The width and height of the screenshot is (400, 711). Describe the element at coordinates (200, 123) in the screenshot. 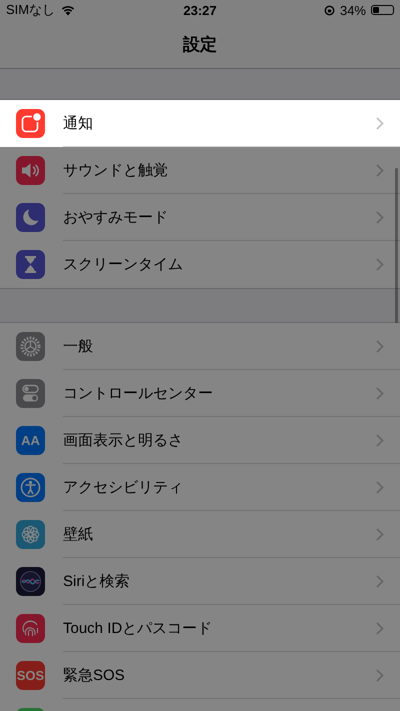

I see `settings-row: 通知` at that location.